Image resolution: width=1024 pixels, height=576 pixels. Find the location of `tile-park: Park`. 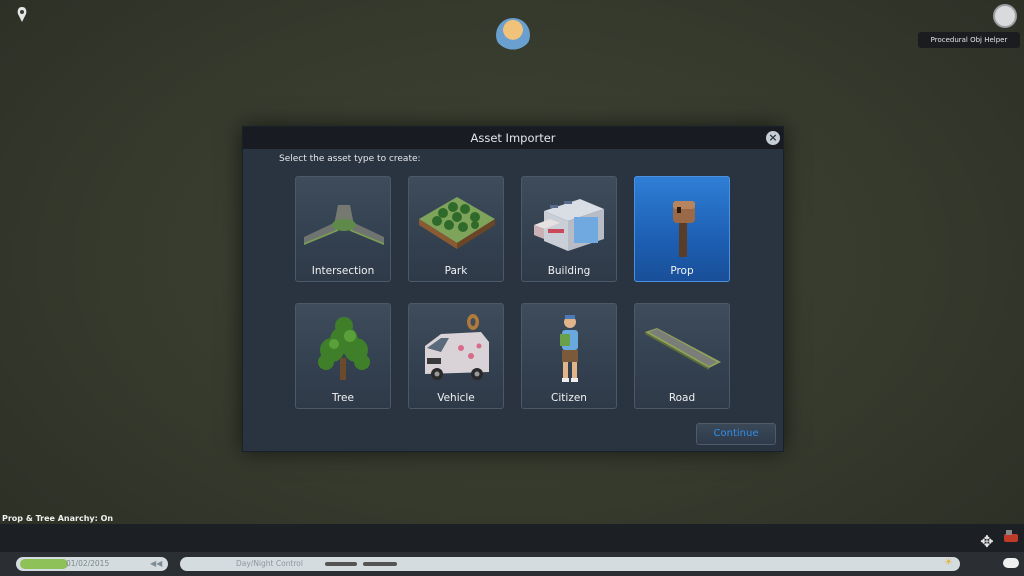

tile-park: Park is located at coordinates (456, 229).